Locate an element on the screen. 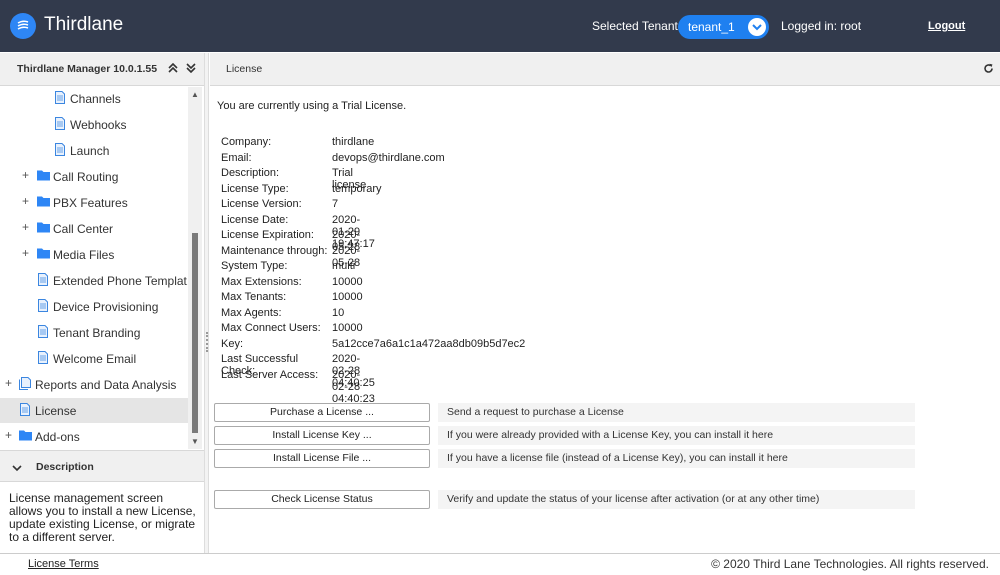 This screenshot has width=1000, height=575. manager-version-title: Thirdlane Manager 10.0.1.55 is located at coordinates (87, 69).